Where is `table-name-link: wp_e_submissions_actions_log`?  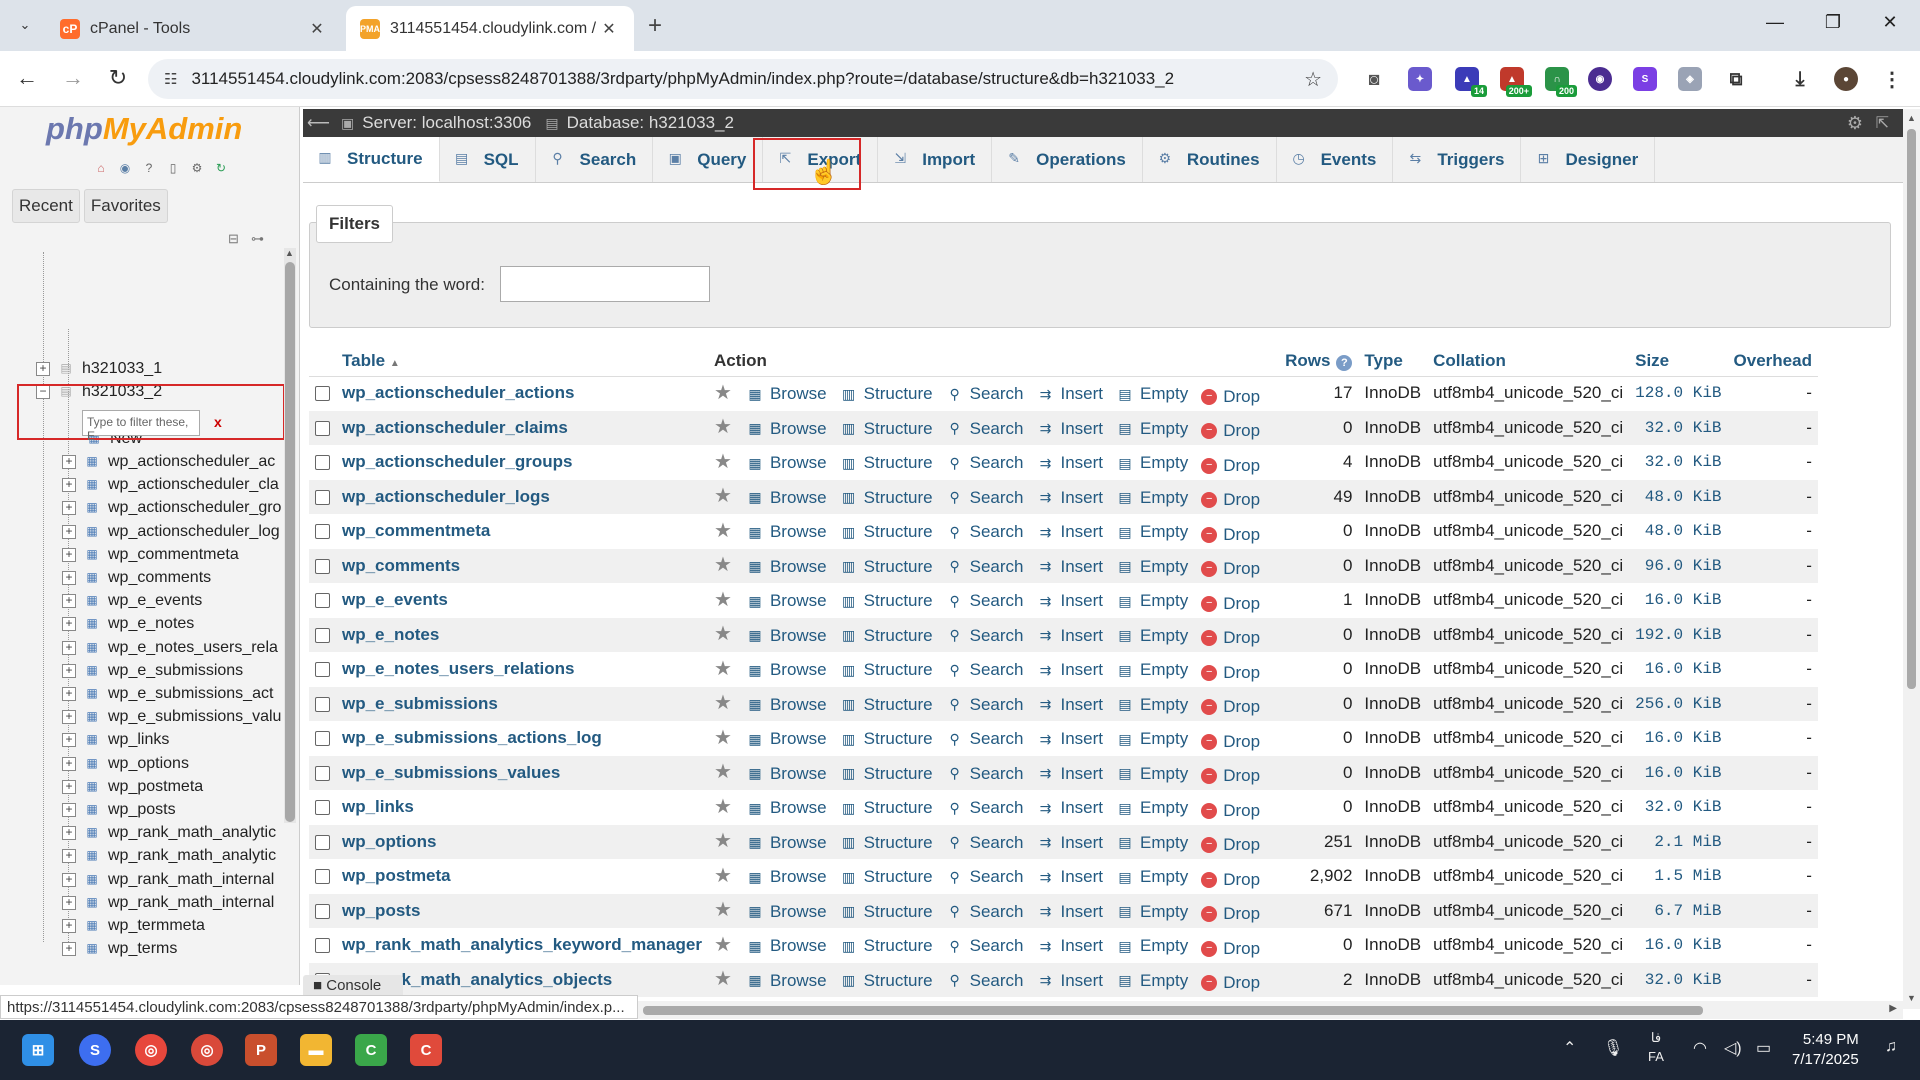 table-name-link: wp_e_submissions_actions_log is located at coordinates (522, 738).